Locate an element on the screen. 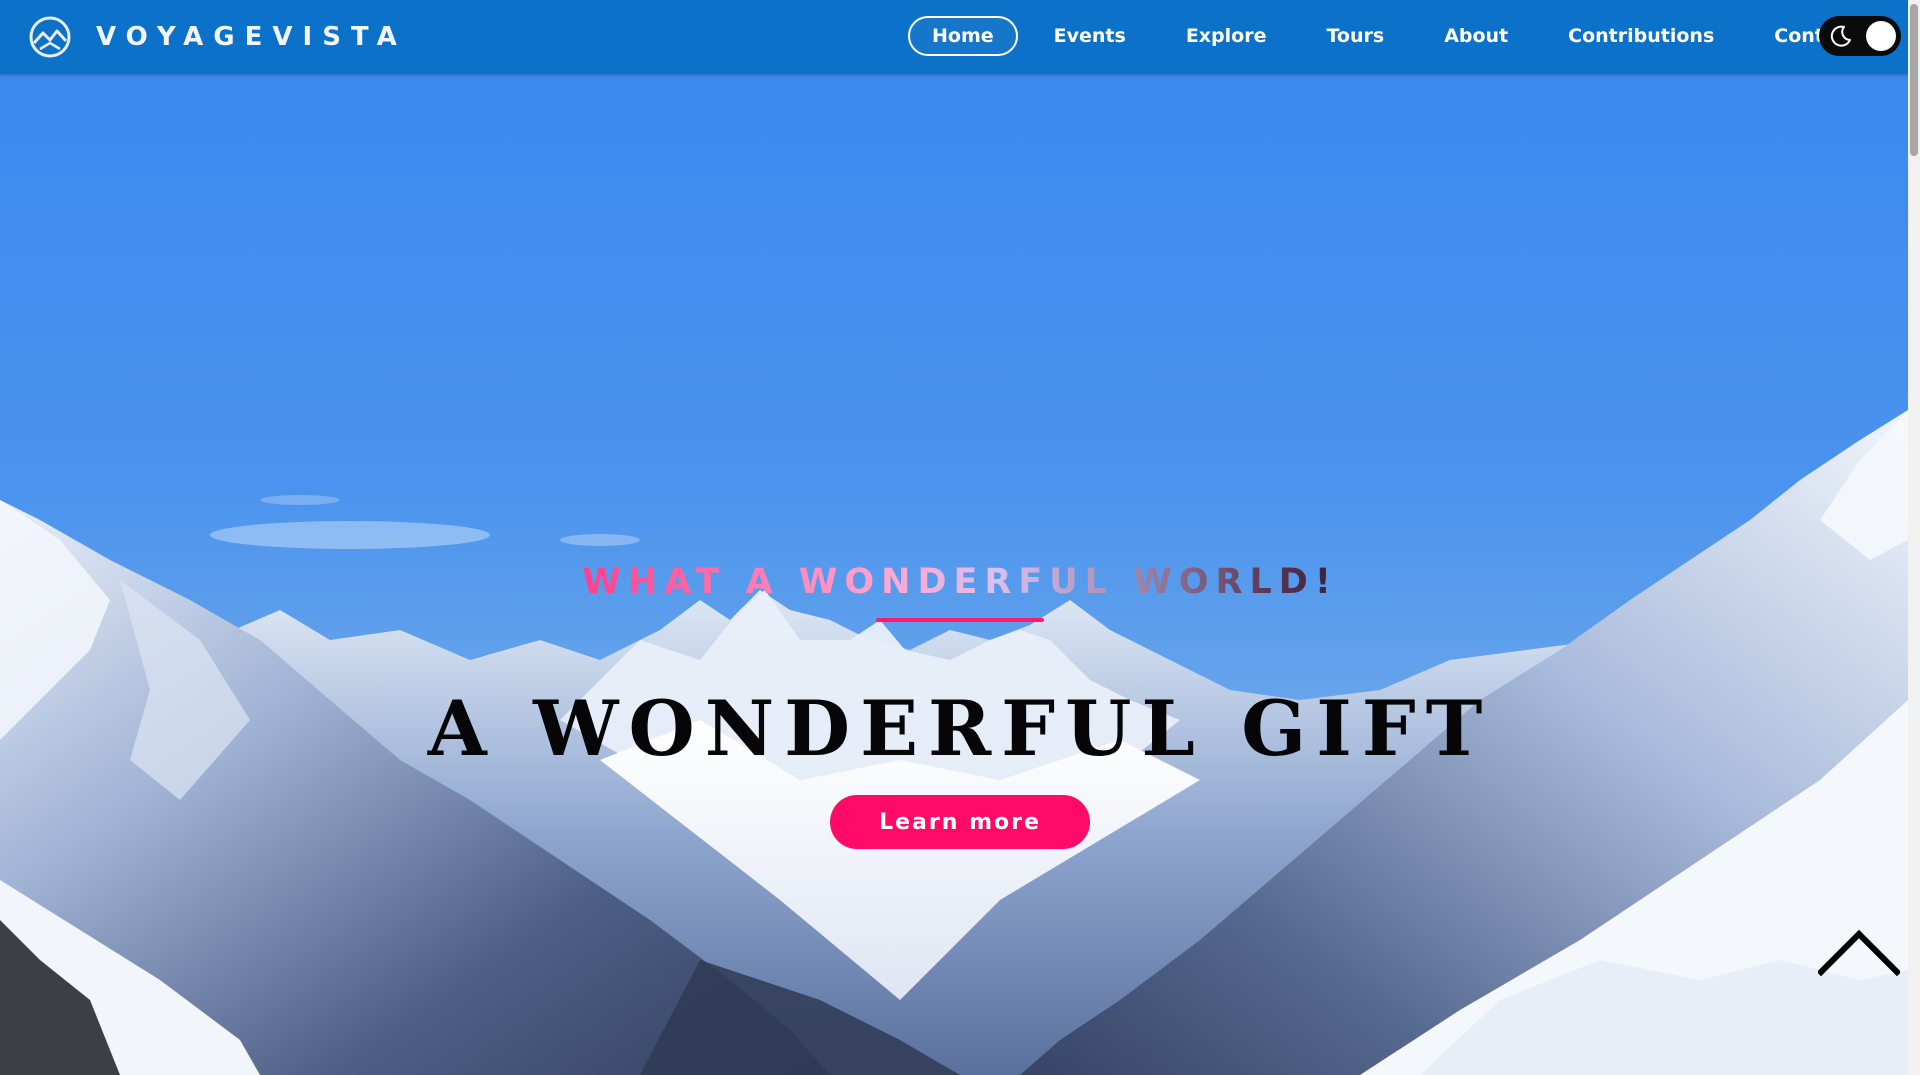 This screenshot has width=1920, height=1075. chevron-up-icon is located at coordinates (1859, 953).